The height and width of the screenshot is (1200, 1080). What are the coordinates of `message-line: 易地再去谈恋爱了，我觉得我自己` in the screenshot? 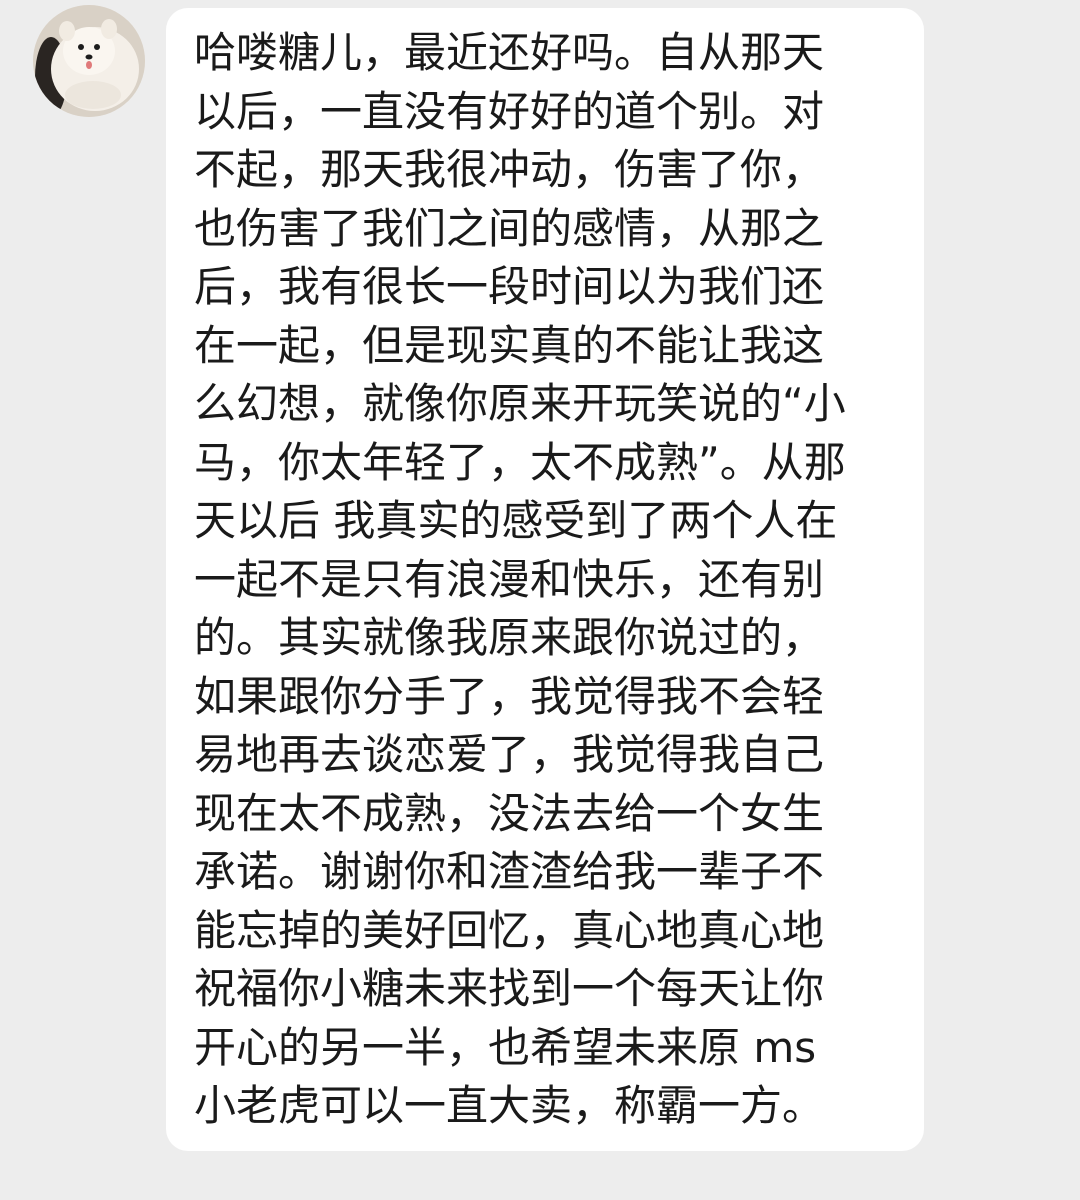 It's located at (509, 754).